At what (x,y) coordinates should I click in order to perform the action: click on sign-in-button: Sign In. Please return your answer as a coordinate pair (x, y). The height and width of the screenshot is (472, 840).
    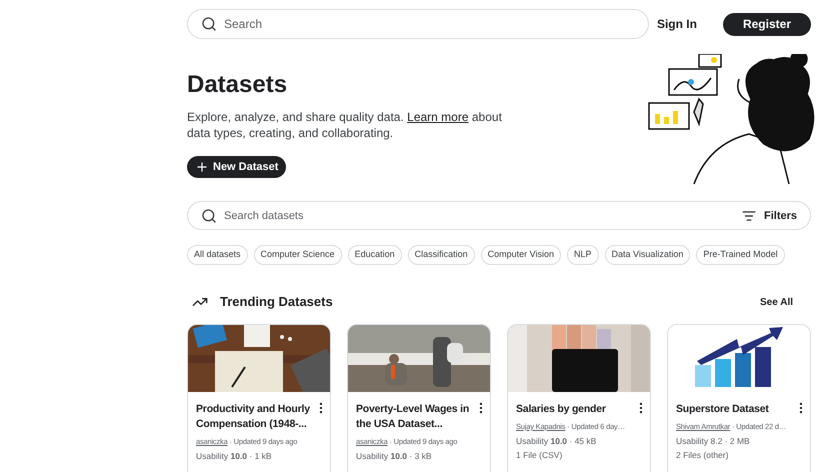
    Looking at the image, I should click on (676, 24).